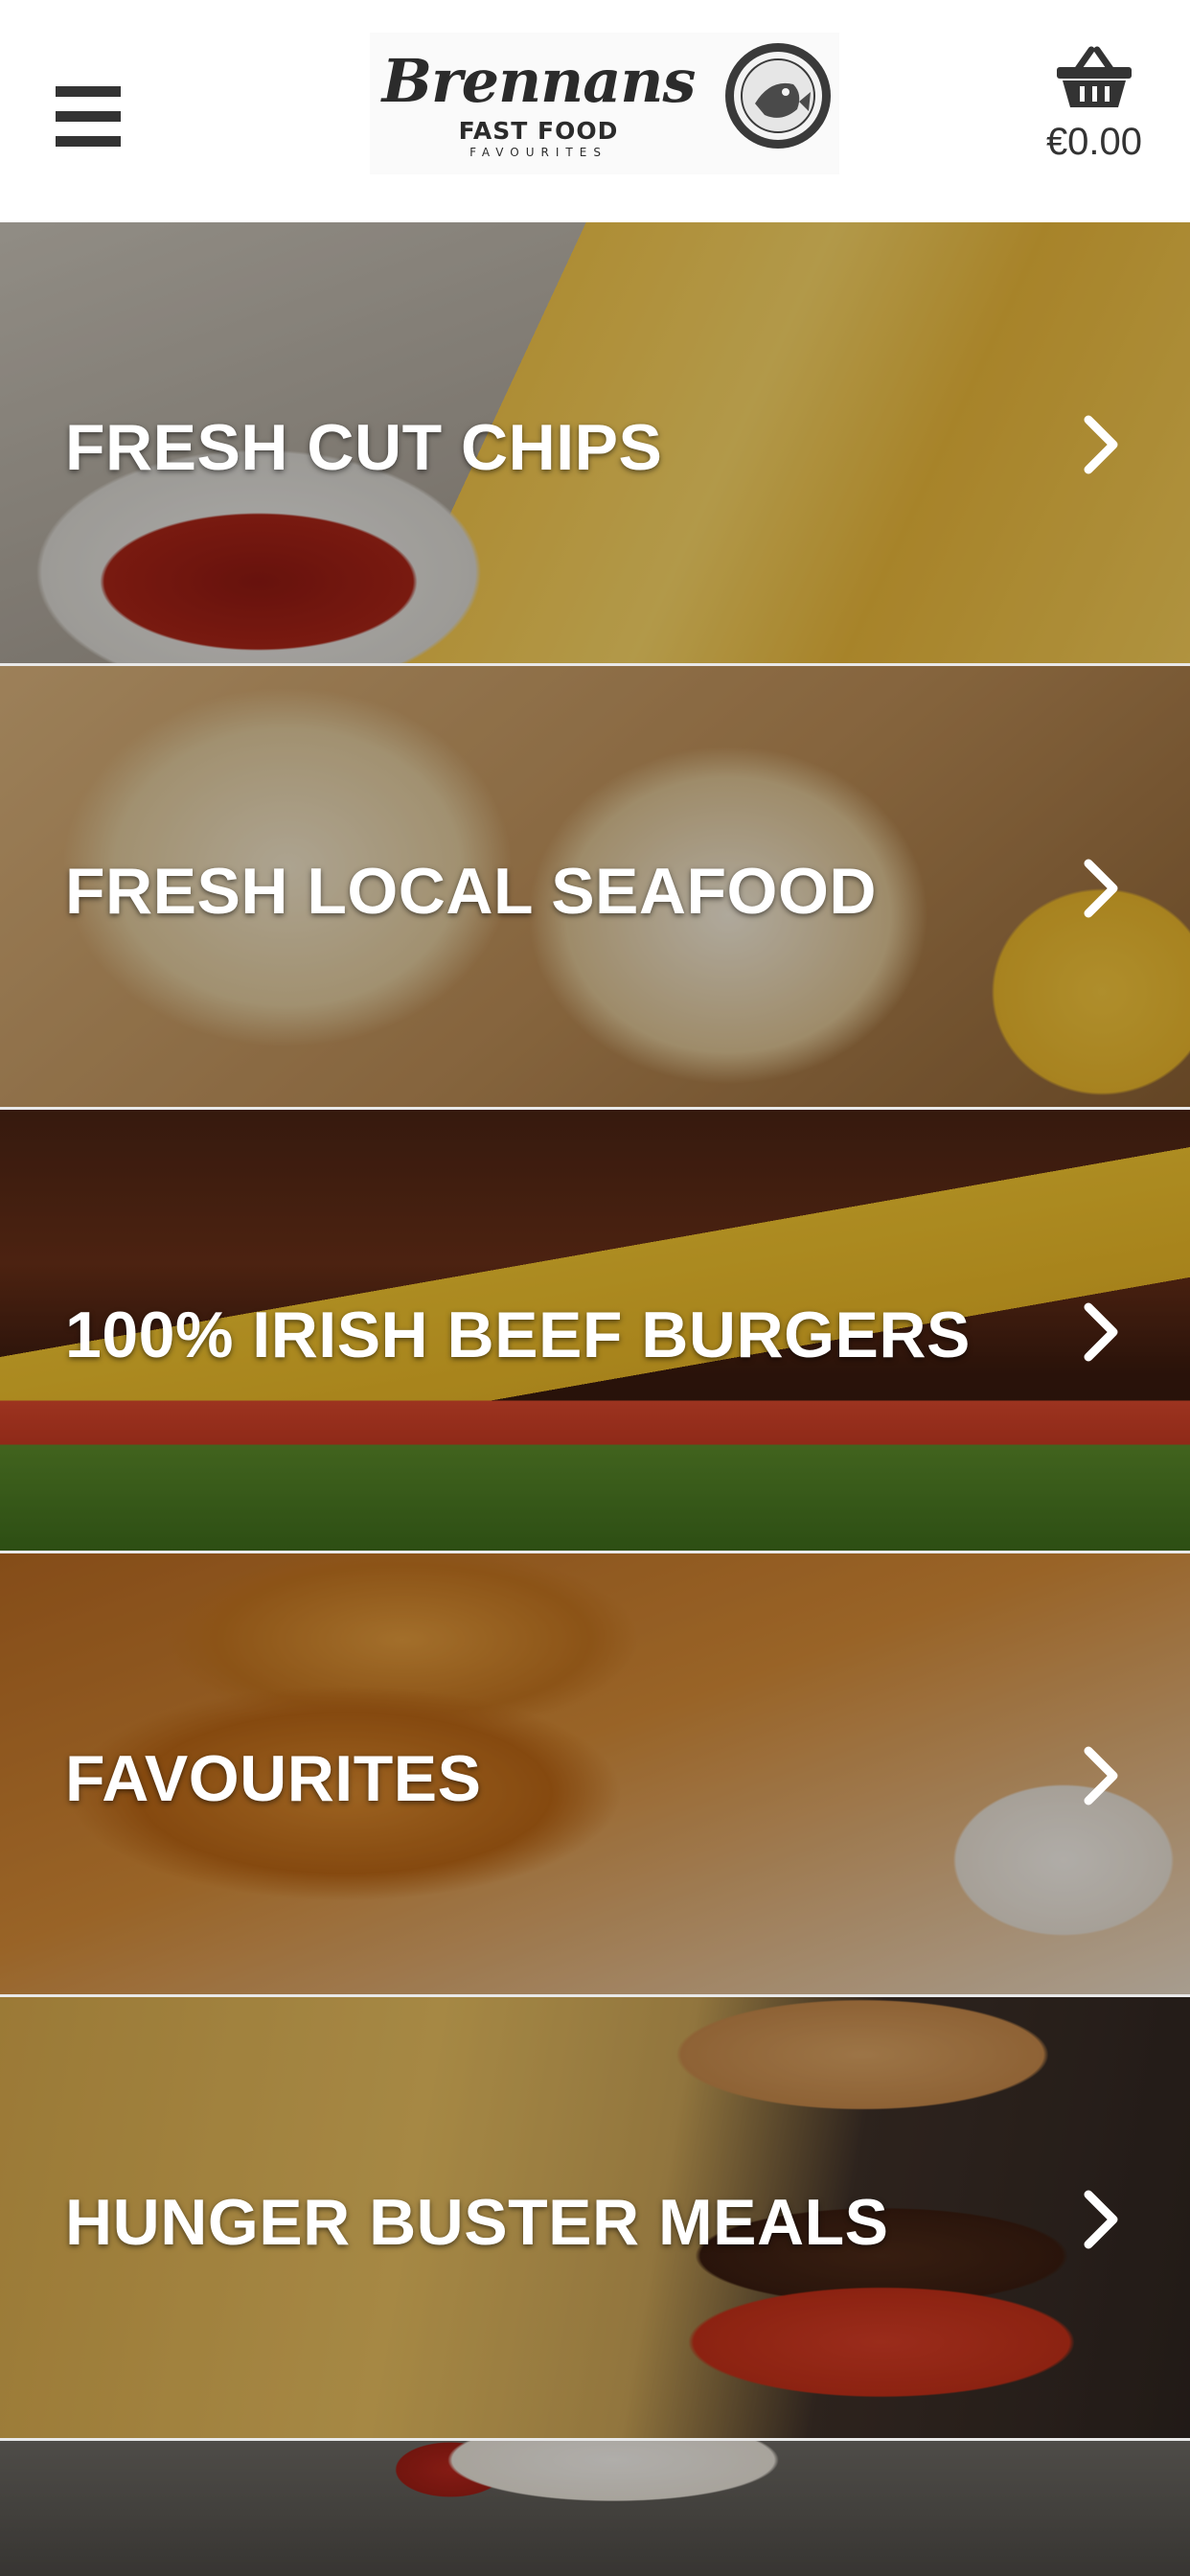 This screenshot has height=2576, width=1190. What do you see at coordinates (1095, 76) in the screenshot?
I see `basket-icon` at bounding box center [1095, 76].